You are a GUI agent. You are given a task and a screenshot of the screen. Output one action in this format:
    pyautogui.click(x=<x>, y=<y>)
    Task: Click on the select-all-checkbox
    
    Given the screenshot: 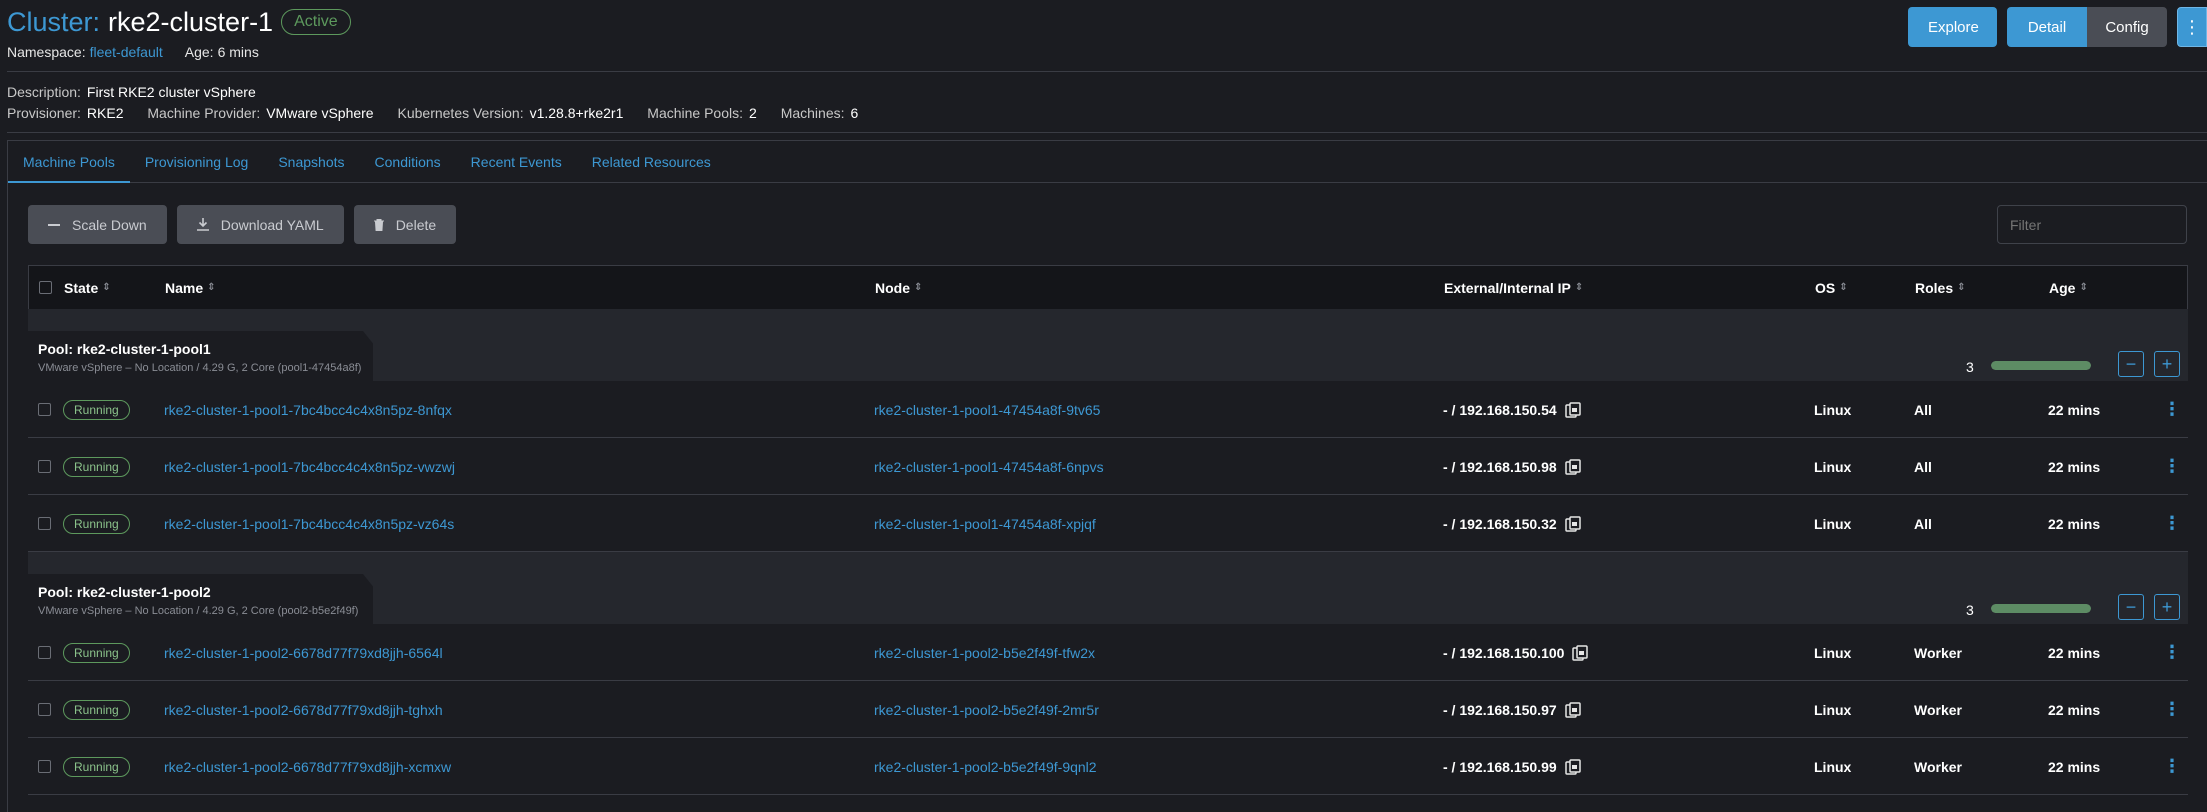 What is the action you would take?
    pyautogui.click(x=45, y=287)
    